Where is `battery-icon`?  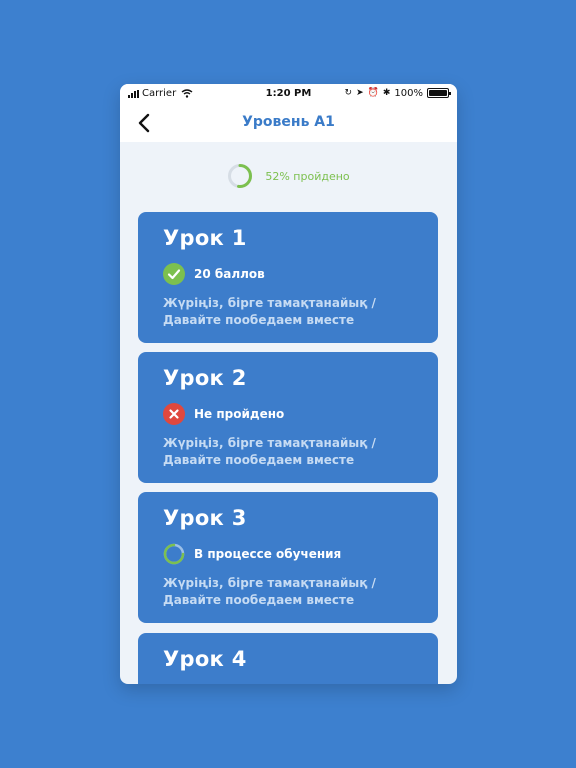 battery-icon is located at coordinates (439, 93).